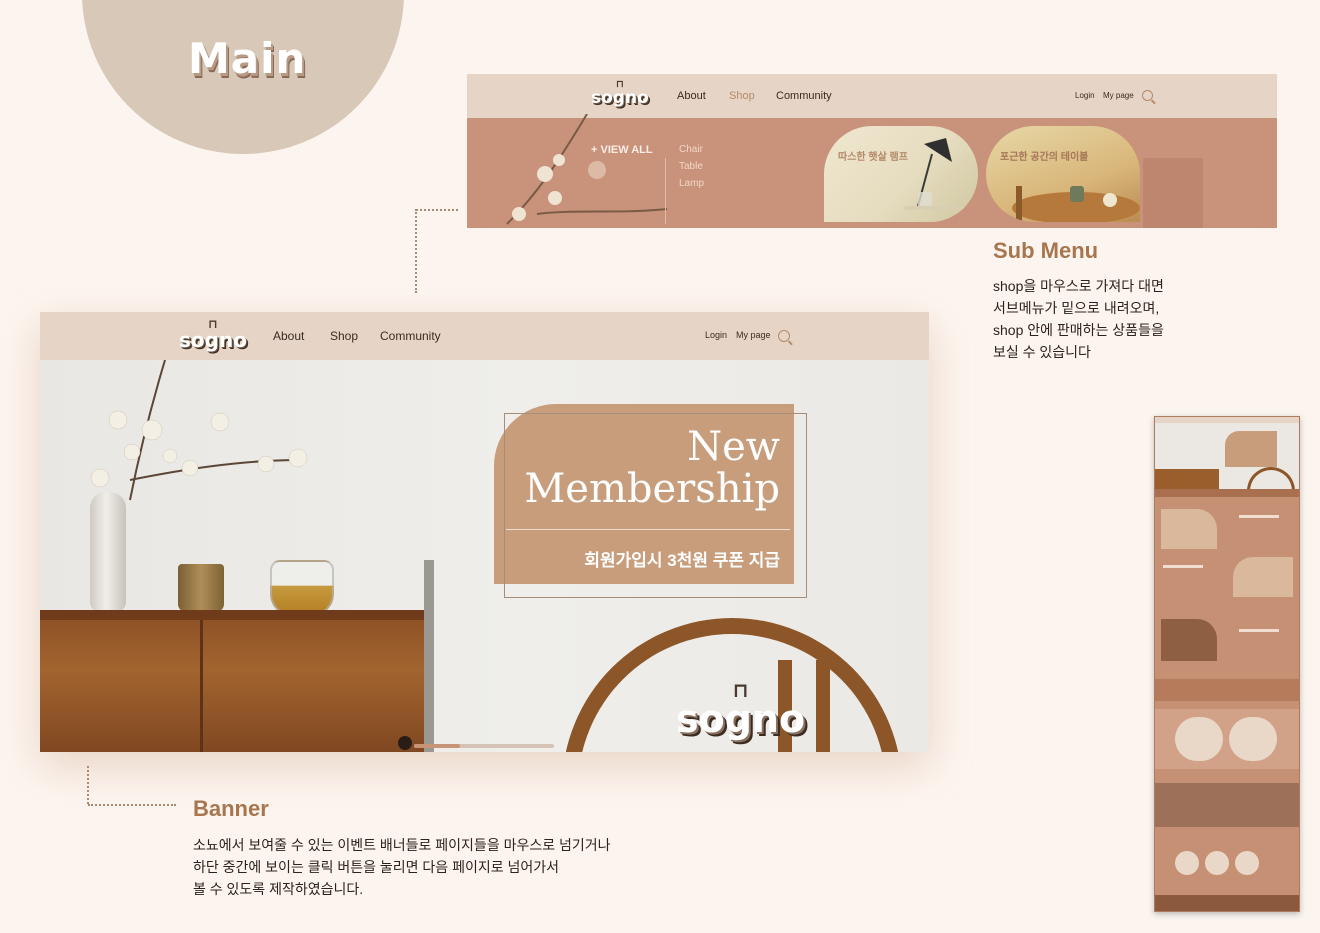 This screenshot has width=1320, height=933. Describe the element at coordinates (247, 58) in the screenshot. I see `section-title: Main` at that location.